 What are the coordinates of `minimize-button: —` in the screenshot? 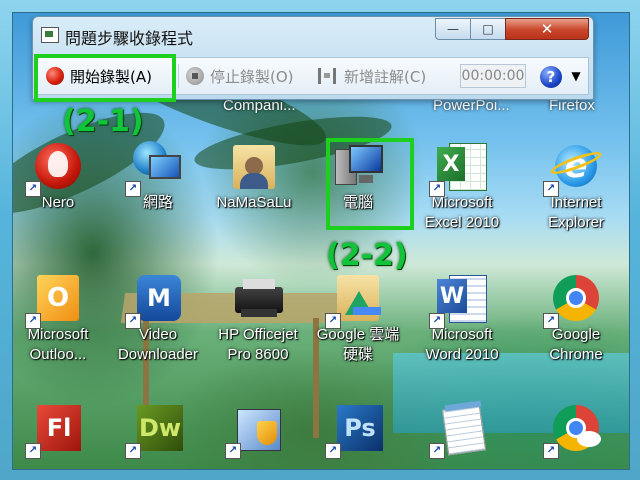 It's located at (453, 29).